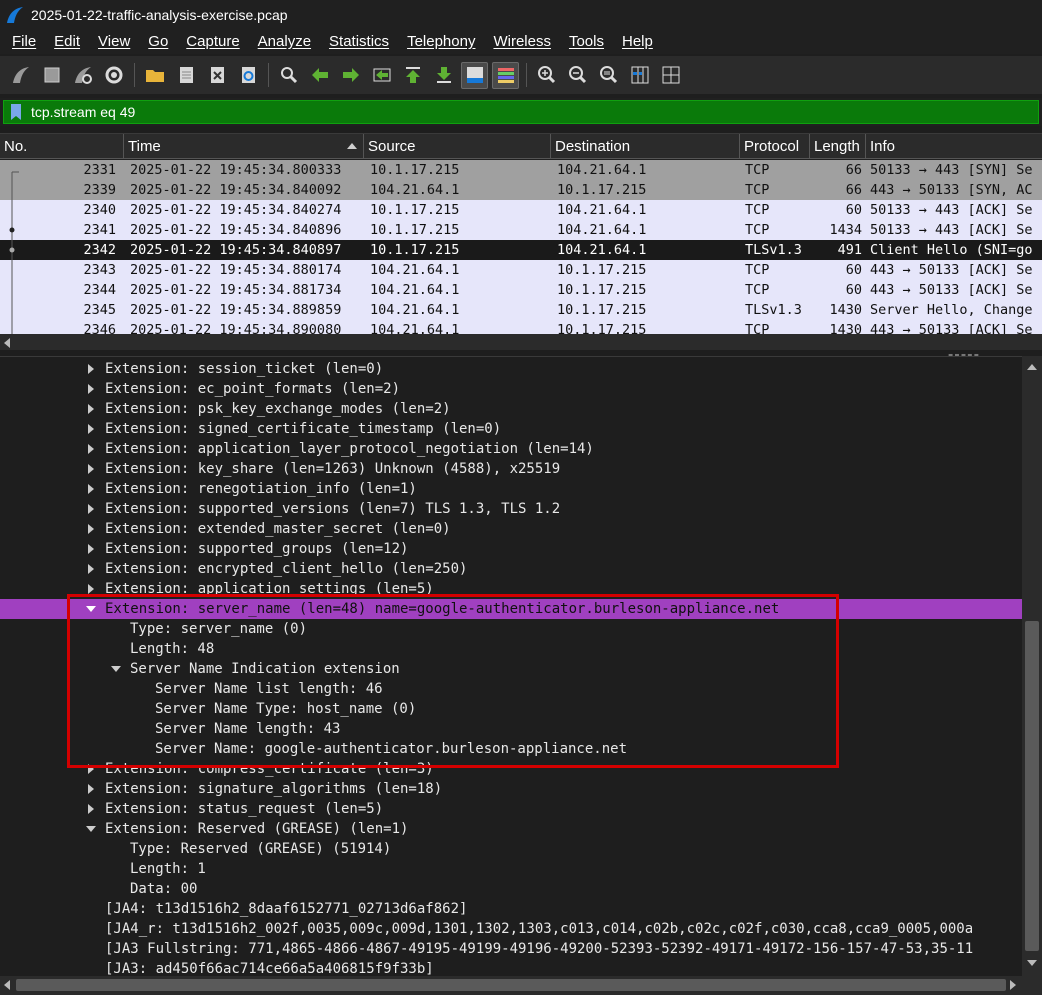 The width and height of the screenshot is (1042, 995). I want to click on detail-tree-item: Type: Reserved (GREASE) (51914), so click(511, 849).